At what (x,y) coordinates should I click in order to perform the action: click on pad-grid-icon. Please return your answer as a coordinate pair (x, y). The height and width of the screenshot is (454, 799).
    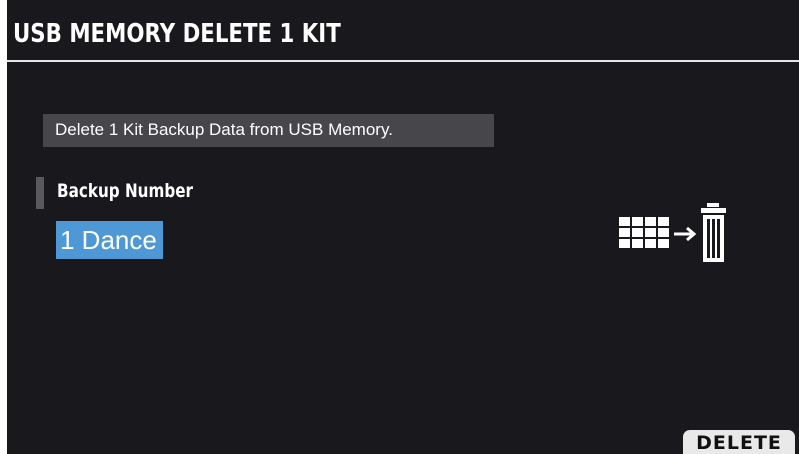
    Looking at the image, I should click on (644, 232).